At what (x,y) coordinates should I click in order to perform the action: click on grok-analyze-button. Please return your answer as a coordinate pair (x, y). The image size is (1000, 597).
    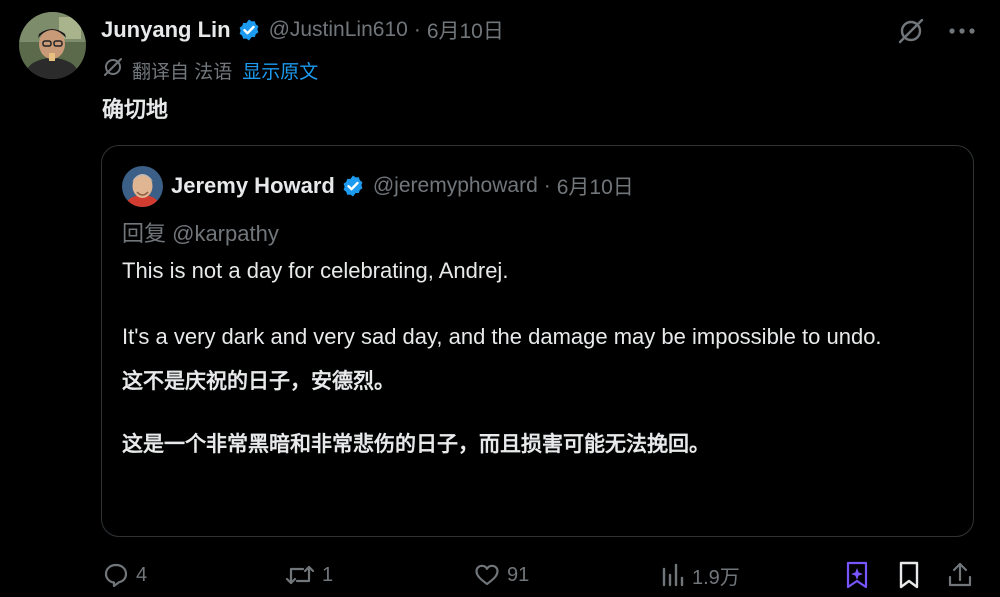
    Looking at the image, I should click on (857, 575).